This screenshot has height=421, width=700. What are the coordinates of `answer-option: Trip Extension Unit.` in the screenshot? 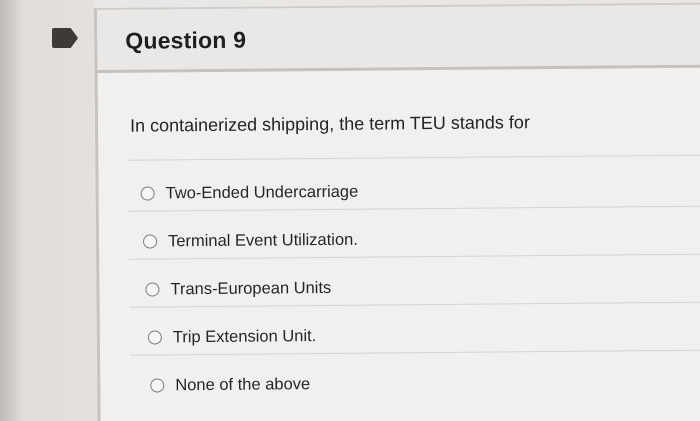 It's located at (232, 336).